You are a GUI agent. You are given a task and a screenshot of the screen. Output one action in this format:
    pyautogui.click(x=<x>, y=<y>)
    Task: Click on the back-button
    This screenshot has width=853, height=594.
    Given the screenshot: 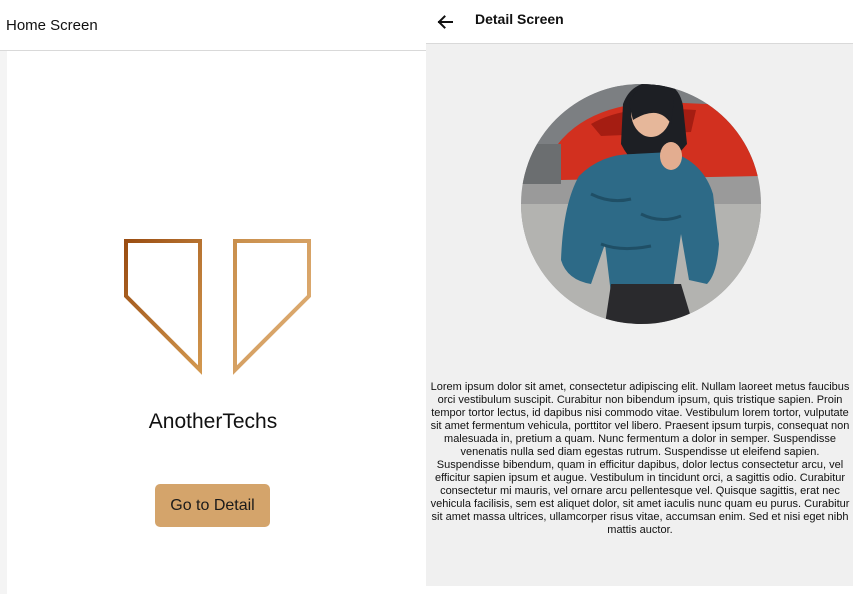 What is the action you would take?
    pyautogui.click(x=445, y=22)
    